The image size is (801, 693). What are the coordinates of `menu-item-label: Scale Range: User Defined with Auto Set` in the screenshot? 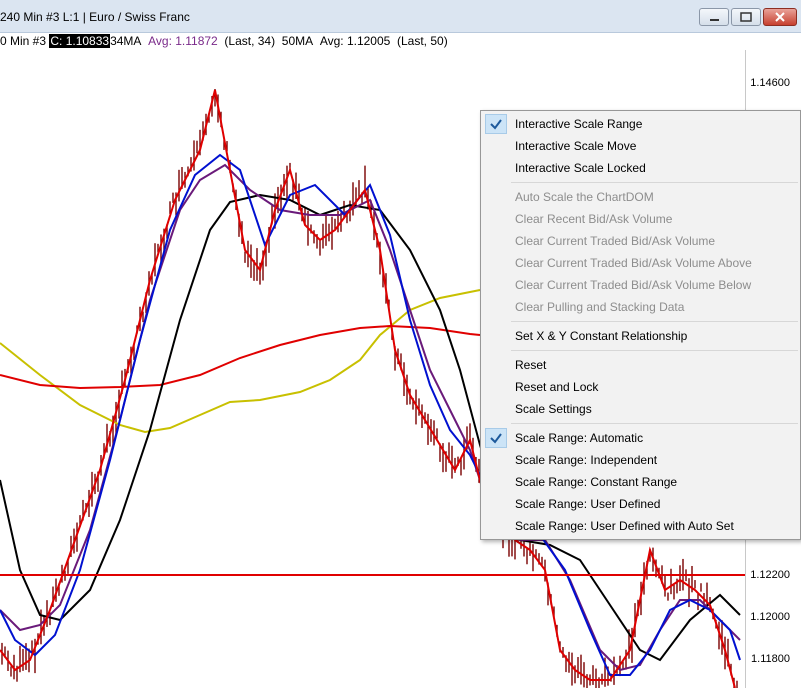 It's located at (624, 526).